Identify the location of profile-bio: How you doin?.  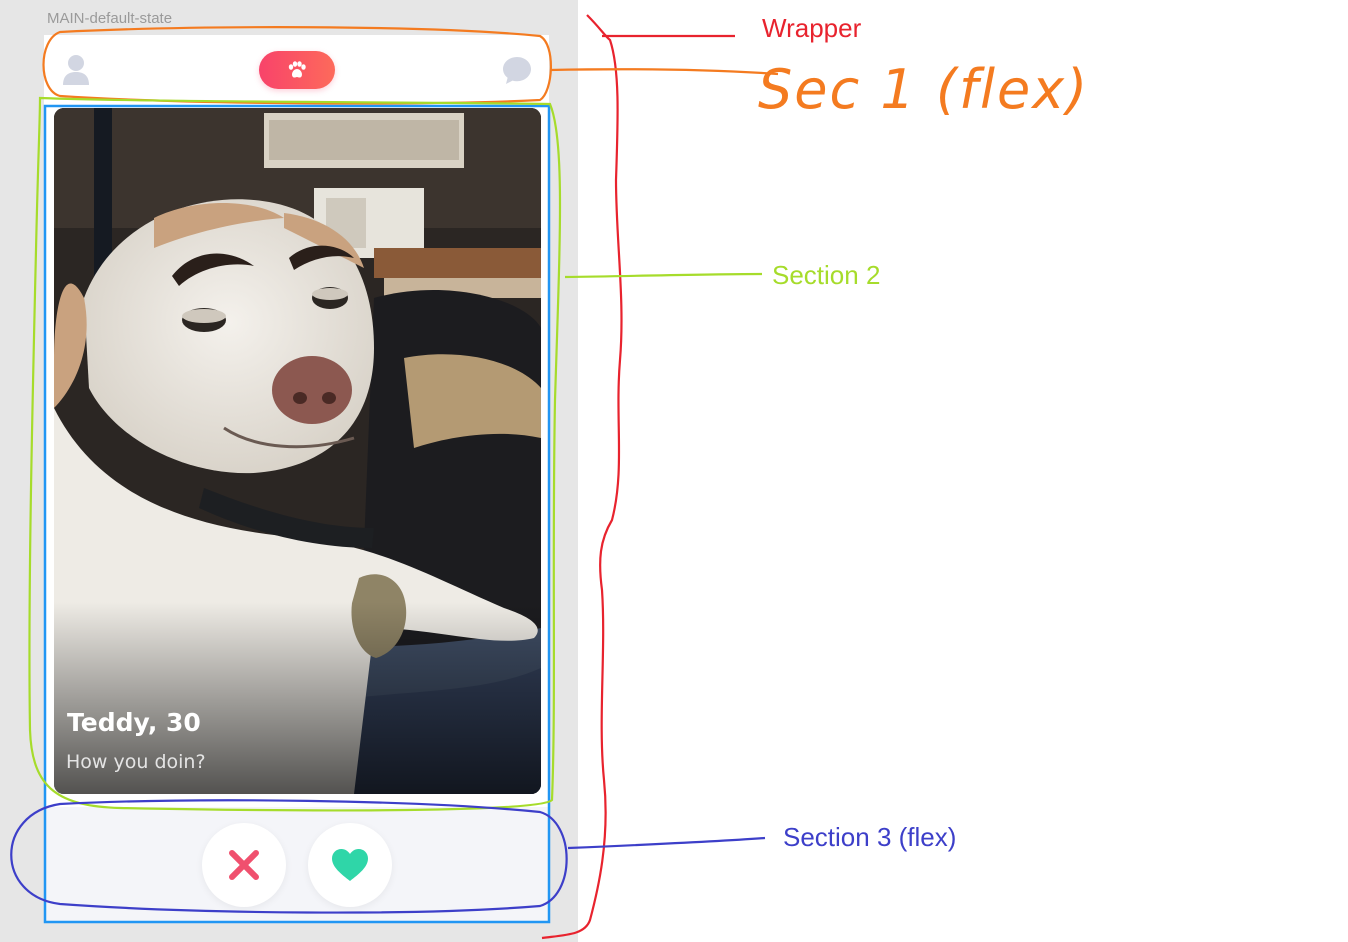
(136, 762).